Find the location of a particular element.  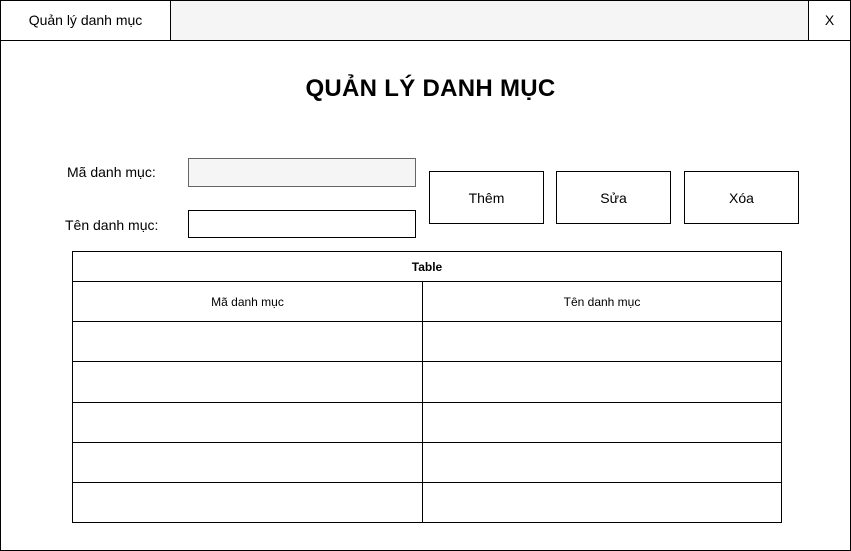

window-tab: Quản lý danh mục is located at coordinates (86, 20).